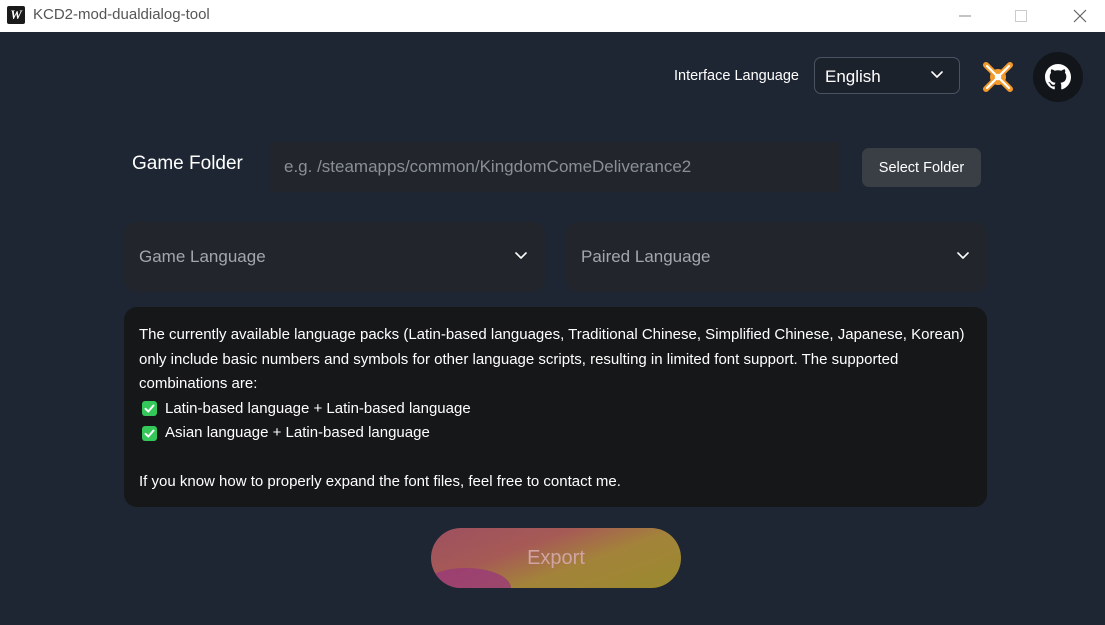  What do you see at coordinates (121, 14) in the screenshot?
I see `window-title: KCD2-mod-dualdialog-tool` at bounding box center [121, 14].